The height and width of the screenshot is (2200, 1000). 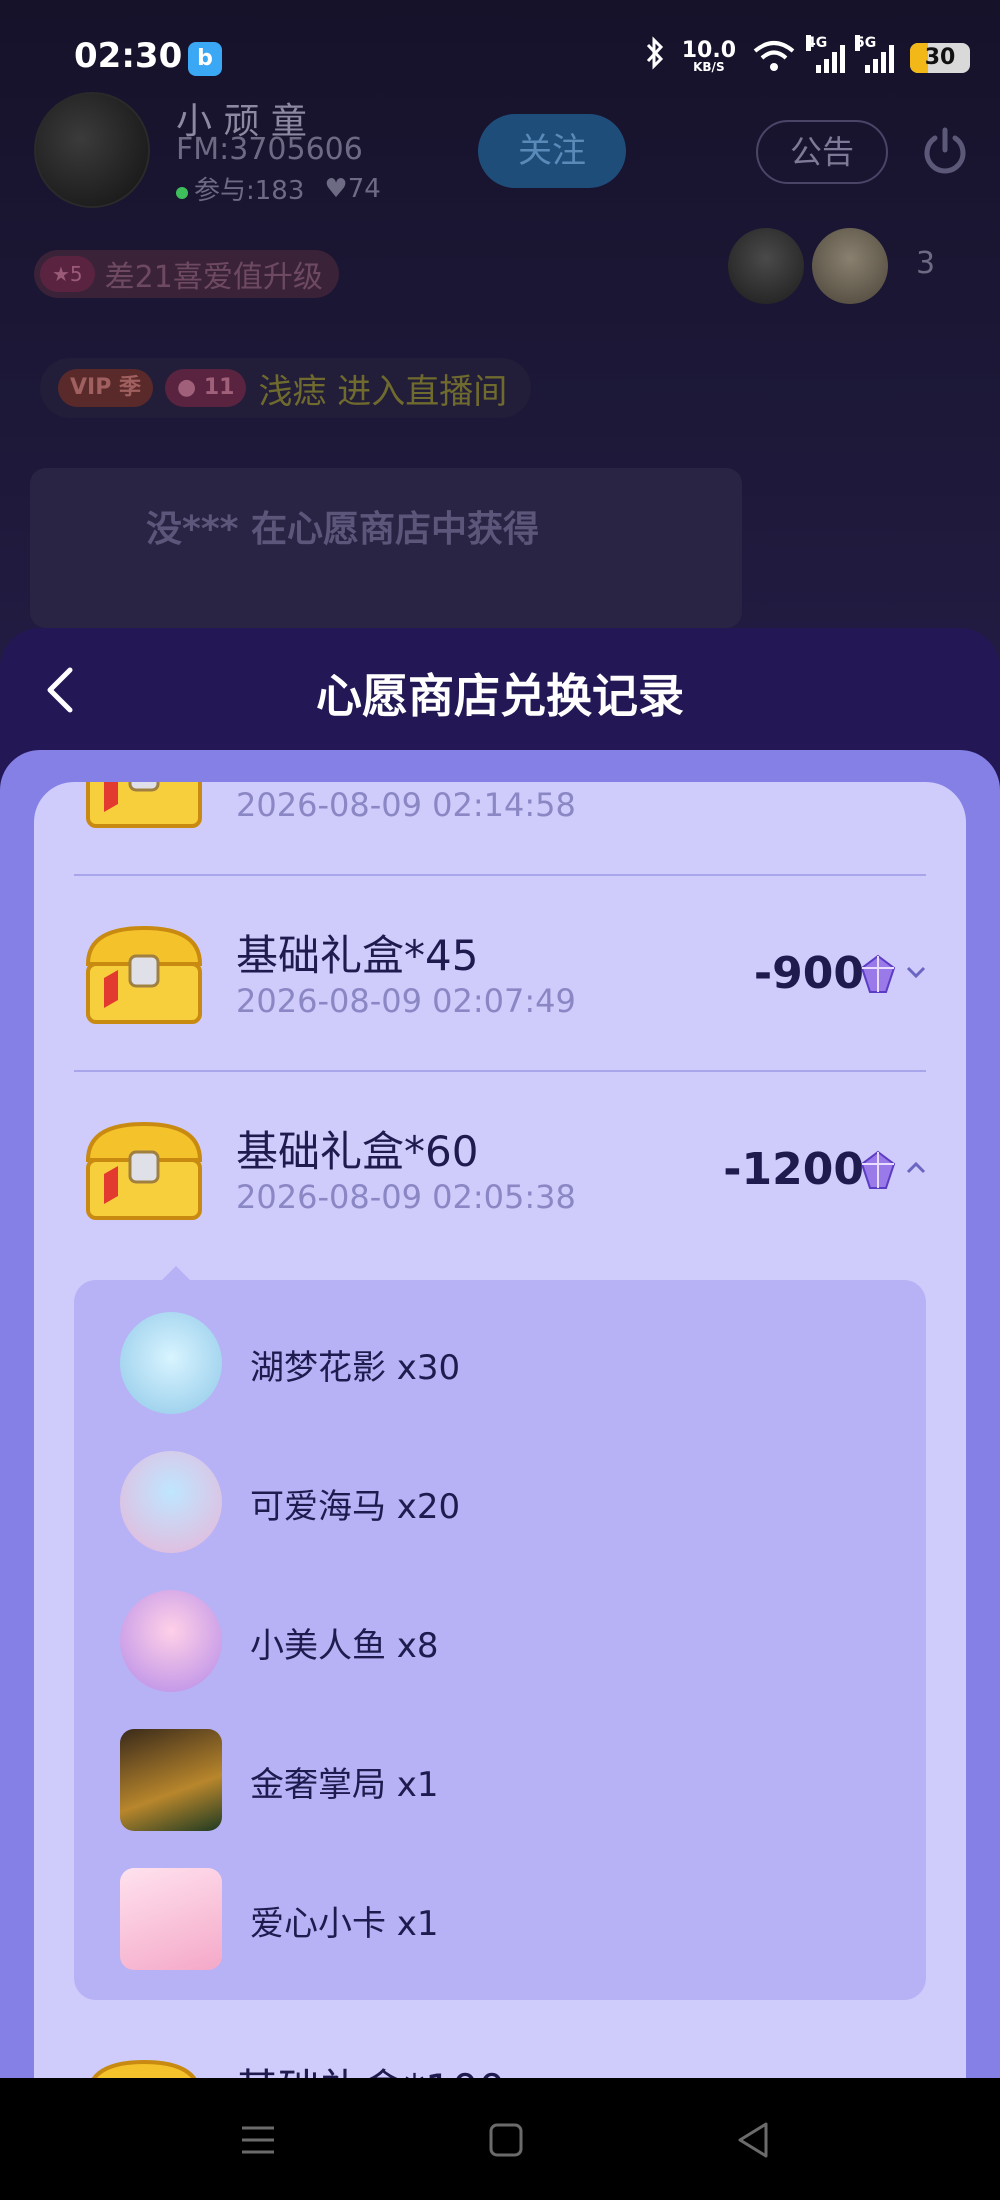 What do you see at coordinates (925, 263) in the screenshot?
I see `viewer-count: 3` at bounding box center [925, 263].